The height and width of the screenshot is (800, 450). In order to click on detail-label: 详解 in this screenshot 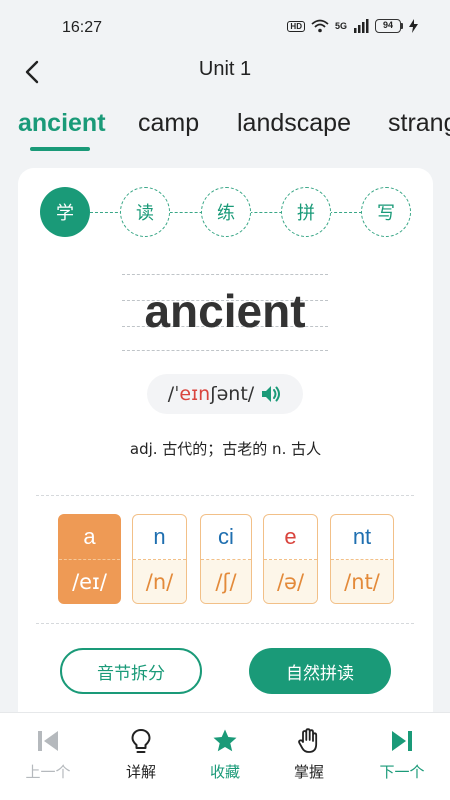, I will do `click(140, 772)`.